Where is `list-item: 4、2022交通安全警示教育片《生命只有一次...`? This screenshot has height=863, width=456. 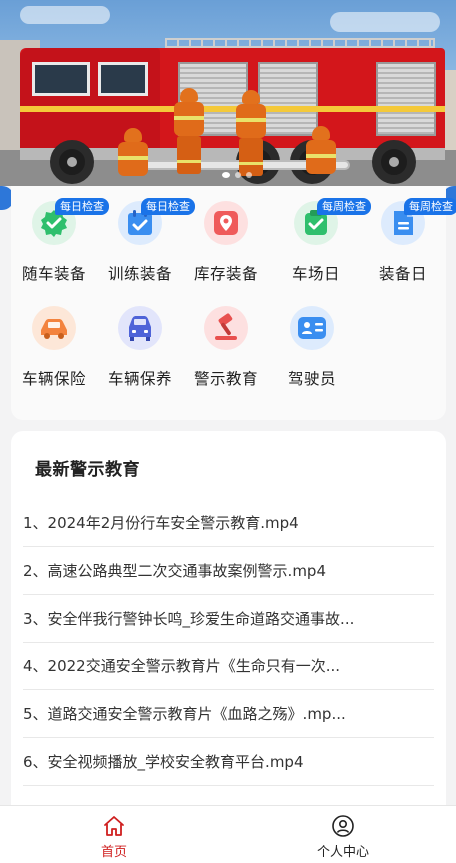
list-item: 4、2022交通安全警示教育片《生命只有一次... is located at coordinates (228, 666).